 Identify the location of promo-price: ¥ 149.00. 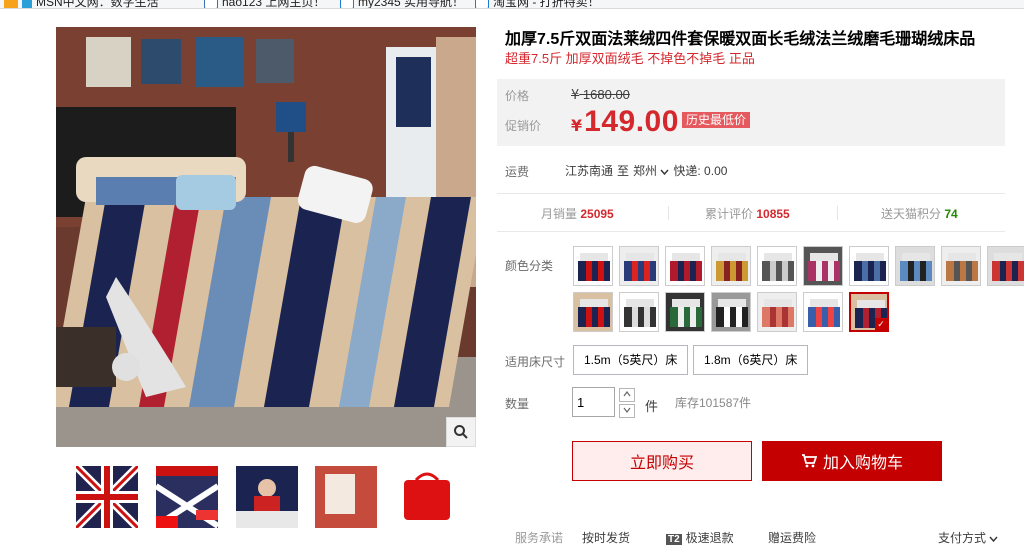
(625, 122).